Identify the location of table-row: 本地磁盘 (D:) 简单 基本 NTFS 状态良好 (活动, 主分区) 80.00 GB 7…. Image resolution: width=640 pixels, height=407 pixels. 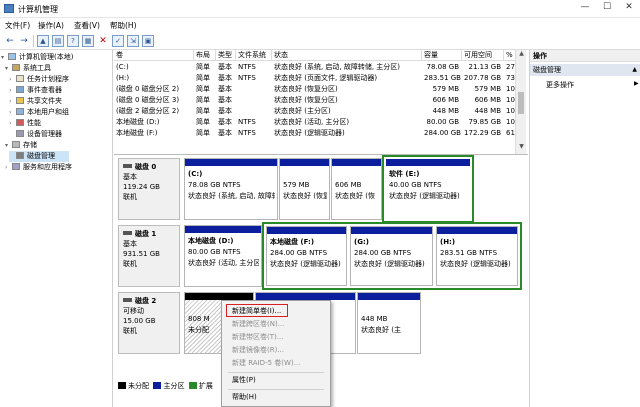
(314, 122).